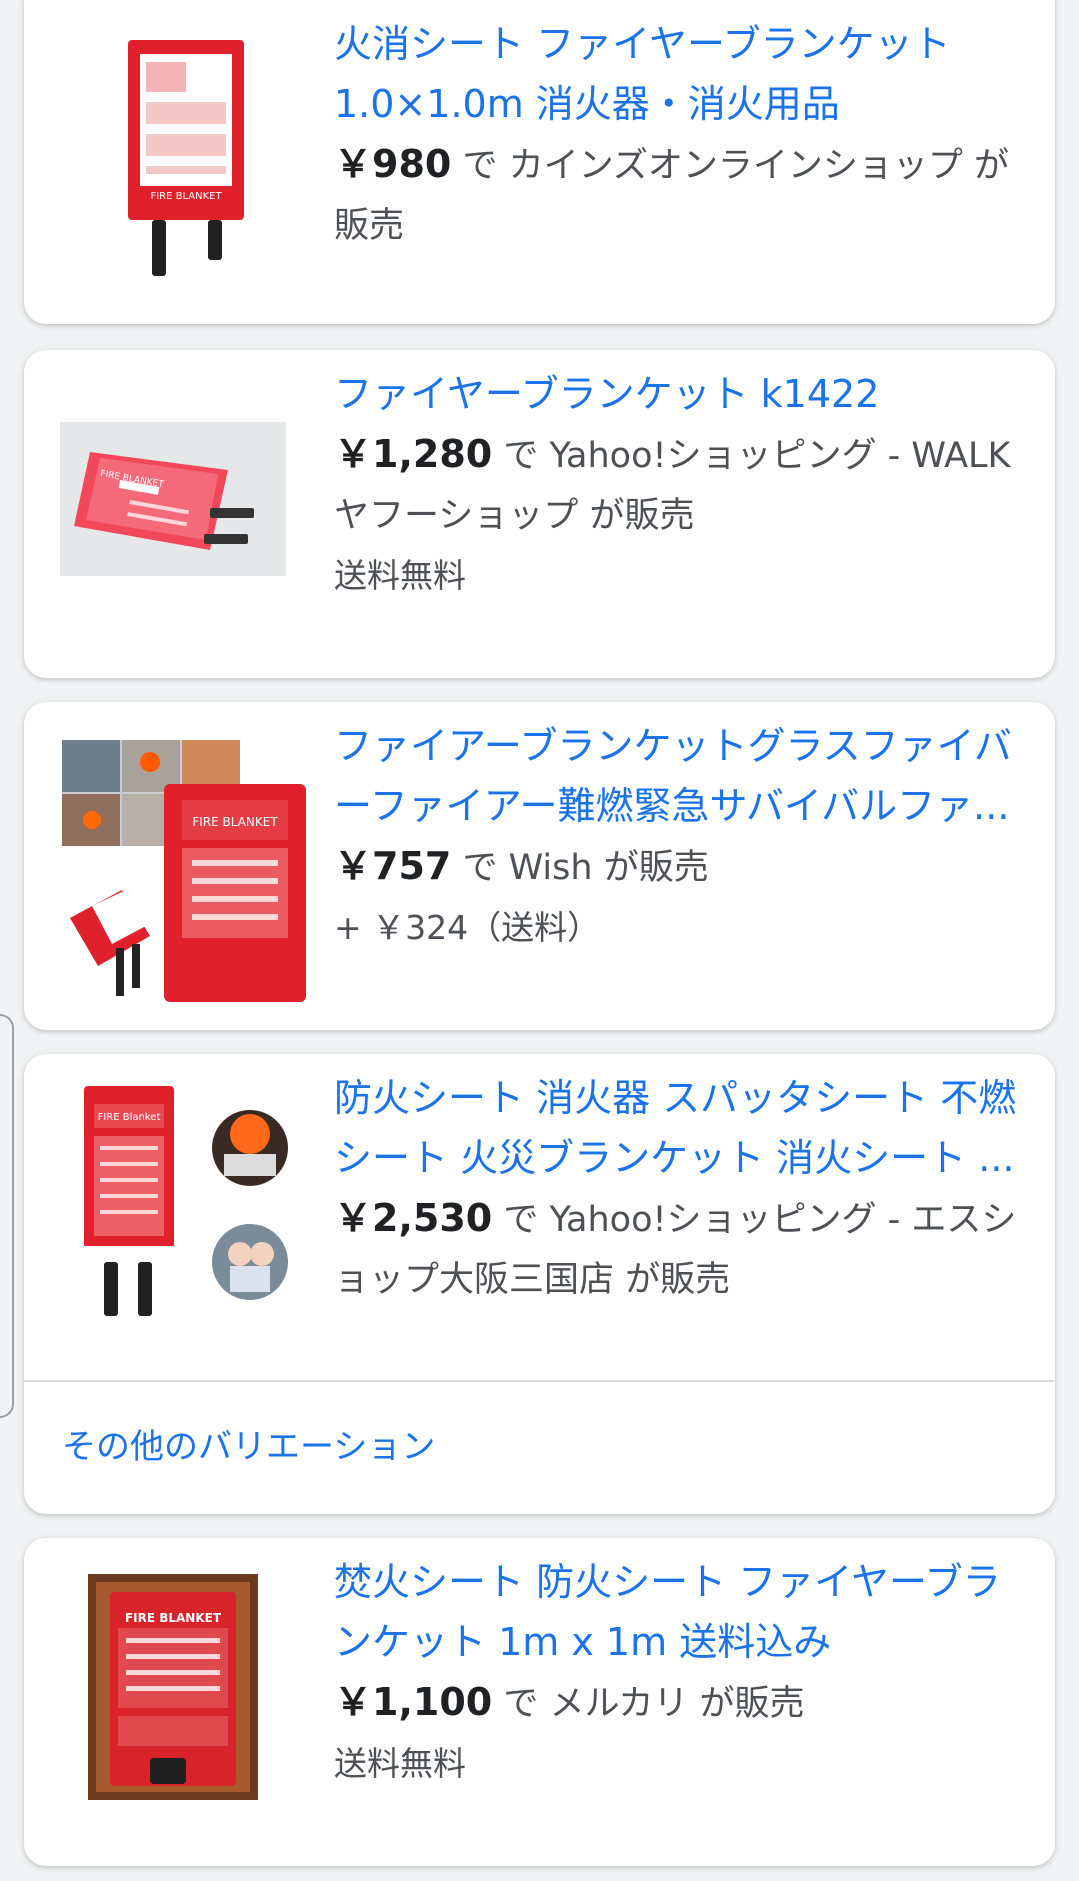 The height and width of the screenshot is (1881, 1079). What do you see at coordinates (413, 1218) in the screenshot?
I see `product-price: ￥2,530` at bounding box center [413, 1218].